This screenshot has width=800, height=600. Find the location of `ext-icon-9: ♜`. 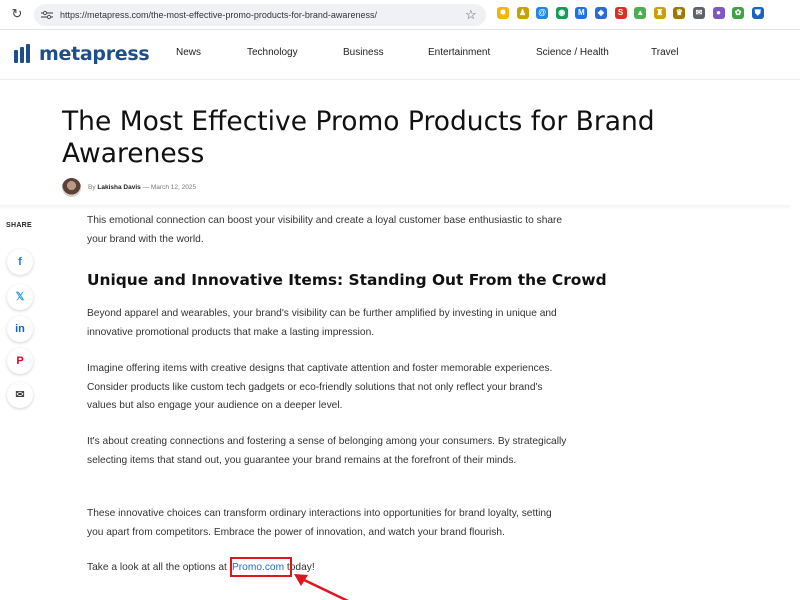

ext-icon-9: ♜ is located at coordinates (659, 13).